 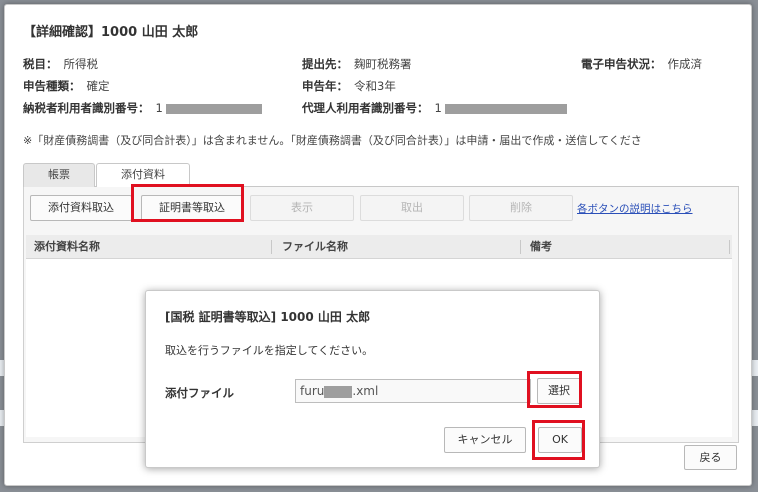 I want to click on file-path-input: furu .xml, so click(x=413, y=391).